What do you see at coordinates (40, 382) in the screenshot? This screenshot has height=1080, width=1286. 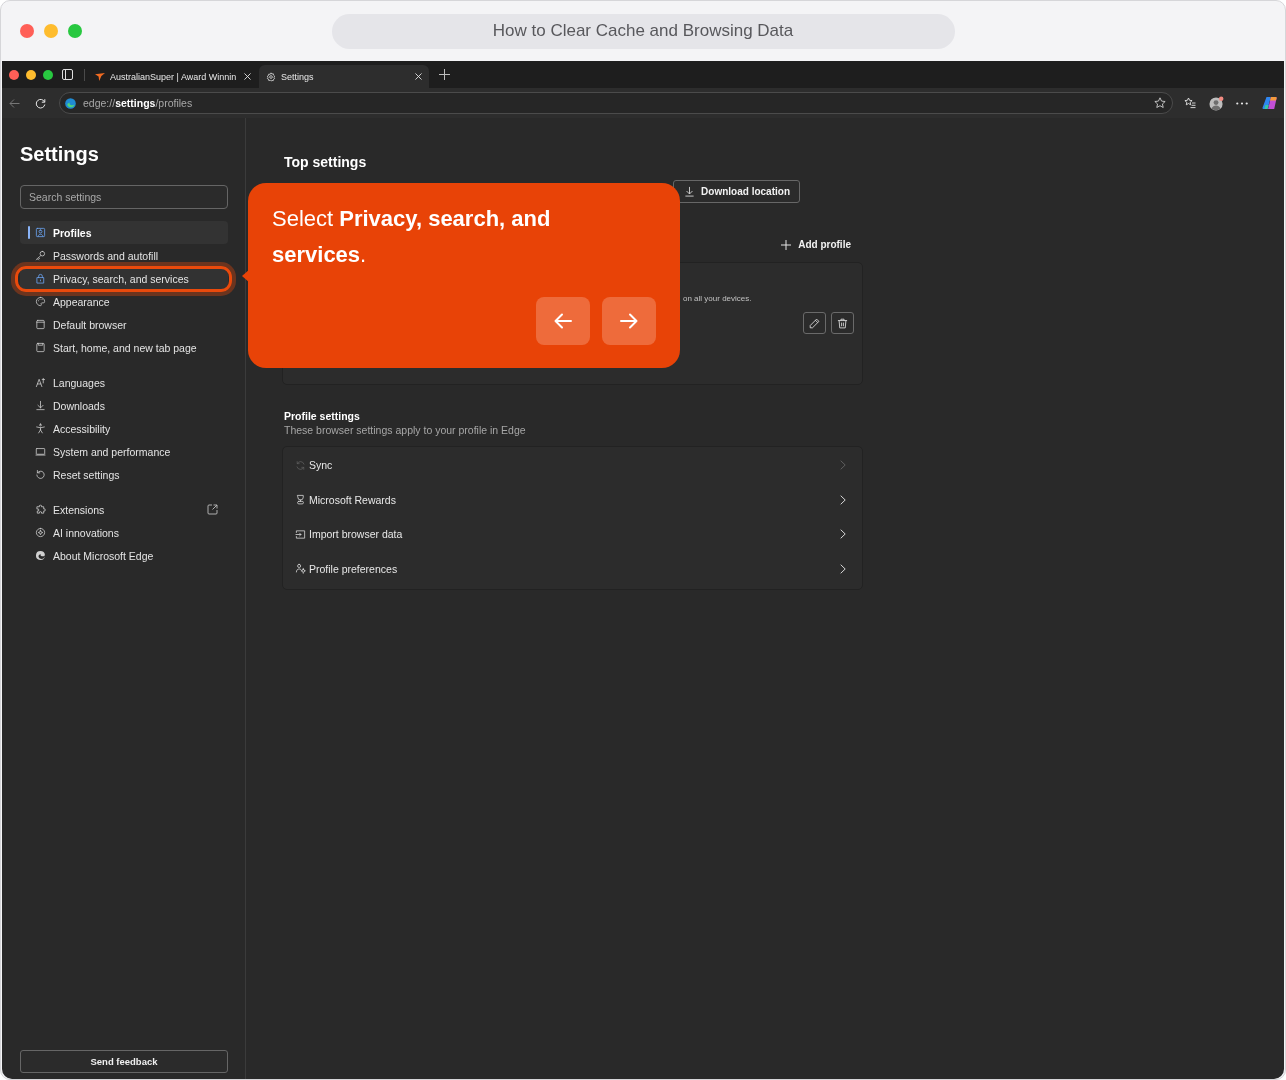 I see `language-icon` at bounding box center [40, 382].